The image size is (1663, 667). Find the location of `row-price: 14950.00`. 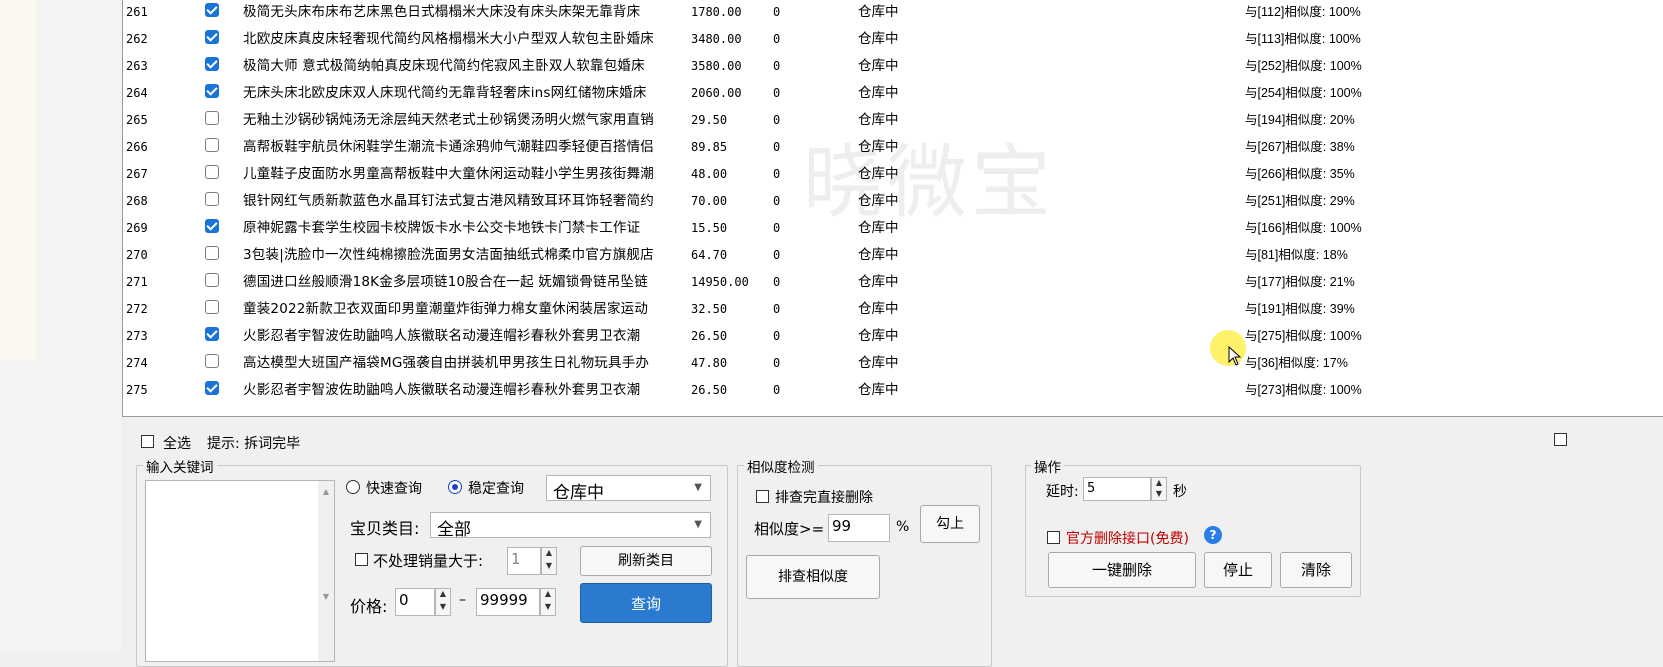

row-price: 14950.00 is located at coordinates (720, 282).